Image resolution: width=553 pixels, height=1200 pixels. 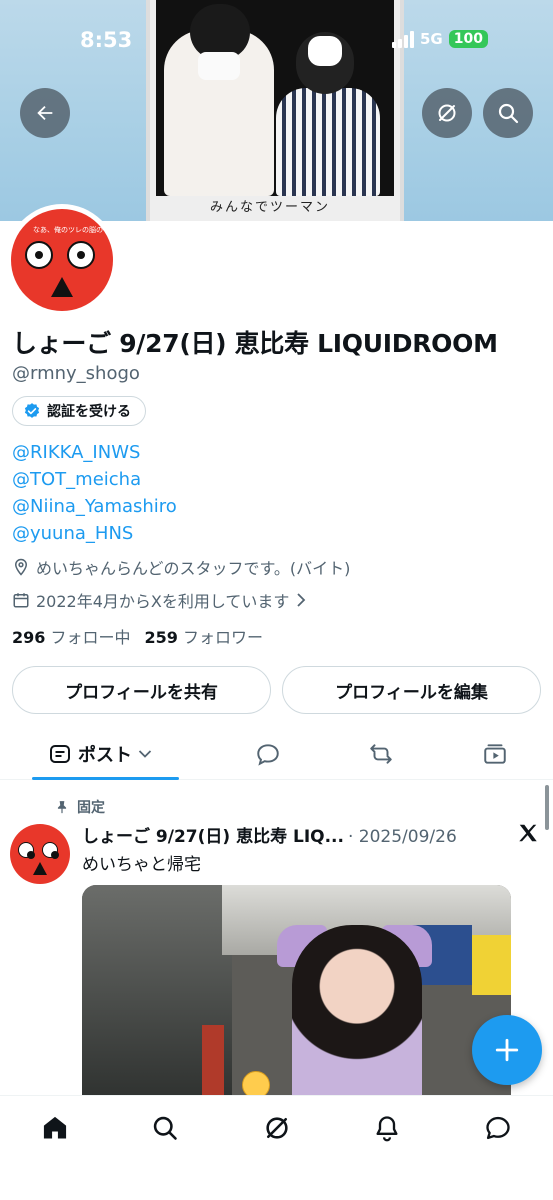 I want to click on profile-tabs: ポスト, so click(x=276, y=754).